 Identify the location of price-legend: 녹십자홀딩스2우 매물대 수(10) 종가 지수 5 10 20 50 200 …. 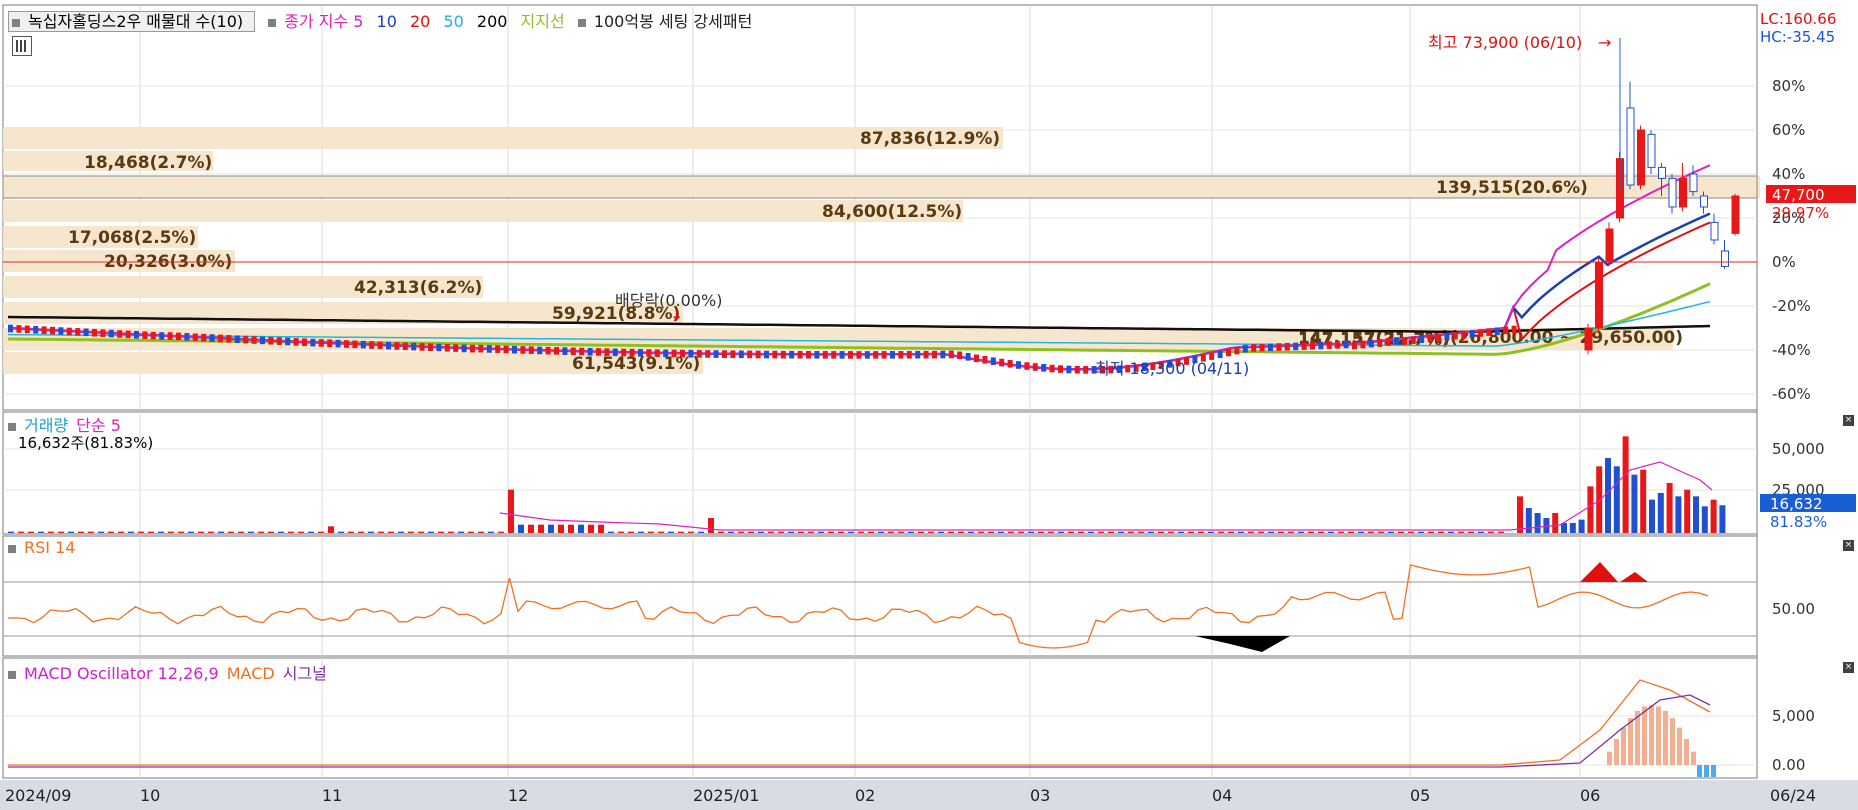
(384, 20).